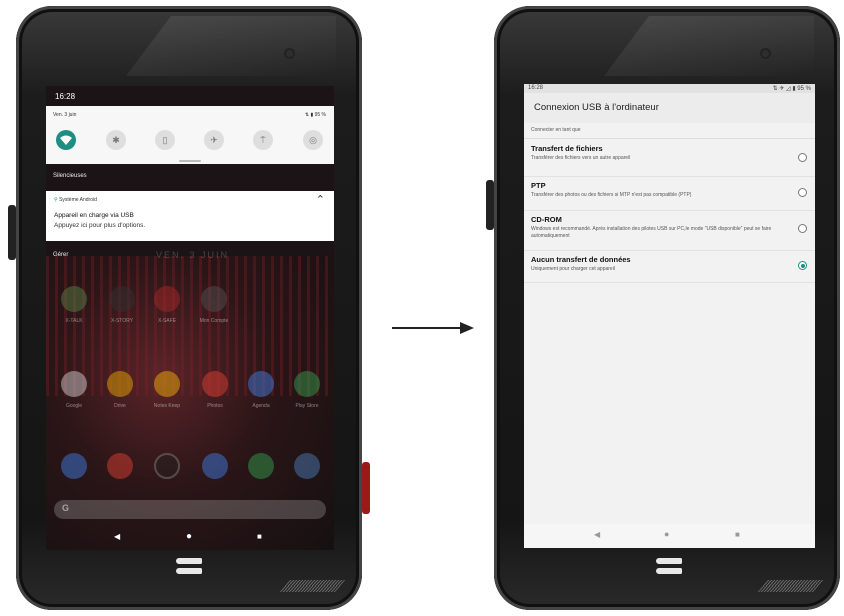 The height and width of the screenshot is (616, 844). What do you see at coordinates (190, 135) in the screenshot?
I see `quick-settings-panel: Ven. 3 juin ⇅ ▮ 95 % ✱ ▯ ✈ ⍑ ◎` at bounding box center [190, 135].